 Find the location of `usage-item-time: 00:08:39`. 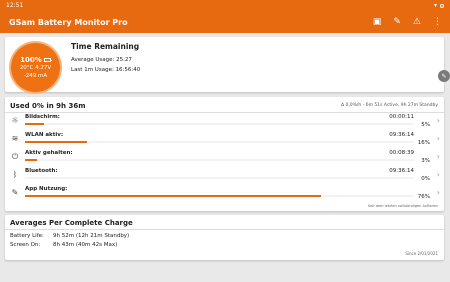

usage-item-time: 00:08:39 is located at coordinates (401, 153).